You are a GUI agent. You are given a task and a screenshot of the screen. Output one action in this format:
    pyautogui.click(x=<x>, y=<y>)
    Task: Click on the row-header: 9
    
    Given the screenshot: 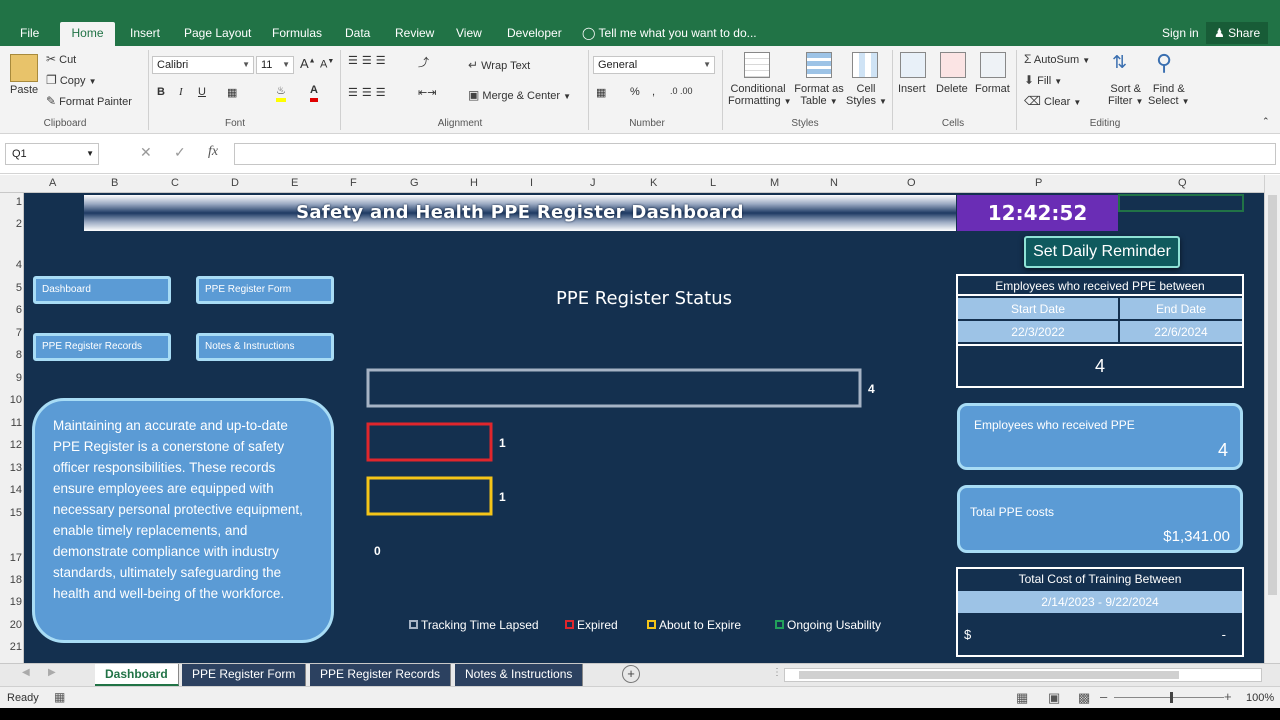 What is the action you would take?
    pyautogui.click(x=11, y=378)
    